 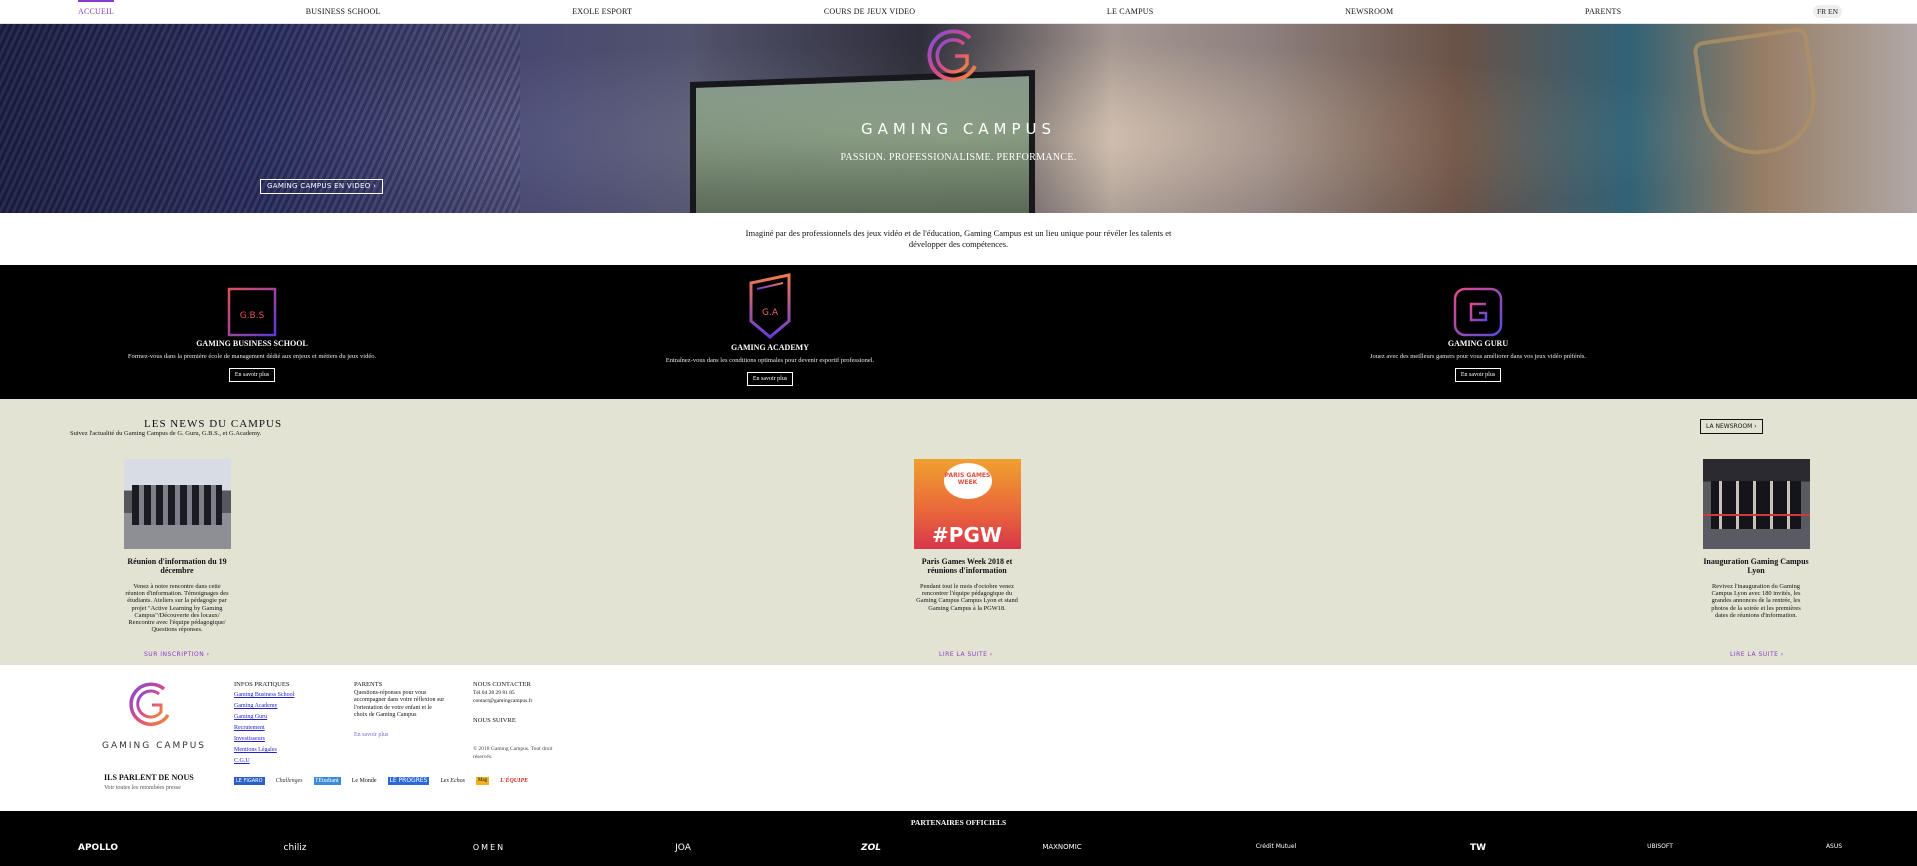 I want to click on hero-tagline: PASSION. PROFESSIONALISME. PERFORMANCE., so click(x=958, y=157).